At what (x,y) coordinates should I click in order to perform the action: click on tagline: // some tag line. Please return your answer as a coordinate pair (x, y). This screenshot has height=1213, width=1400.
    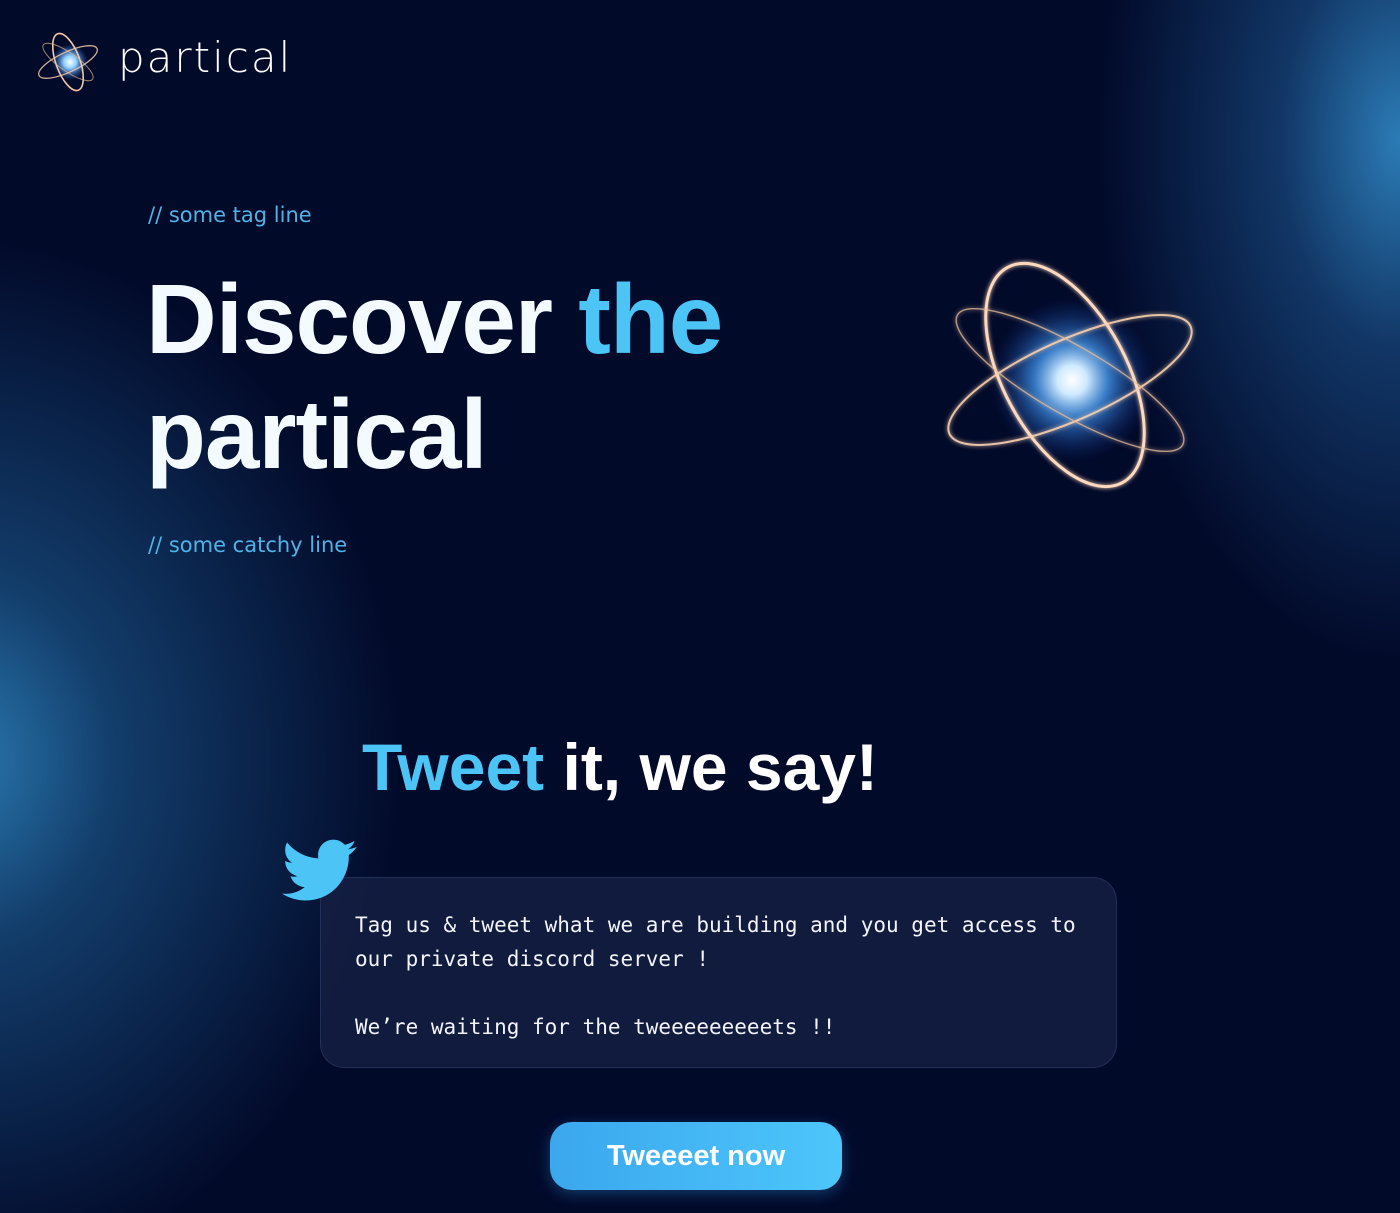
    Looking at the image, I should click on (230, 215).